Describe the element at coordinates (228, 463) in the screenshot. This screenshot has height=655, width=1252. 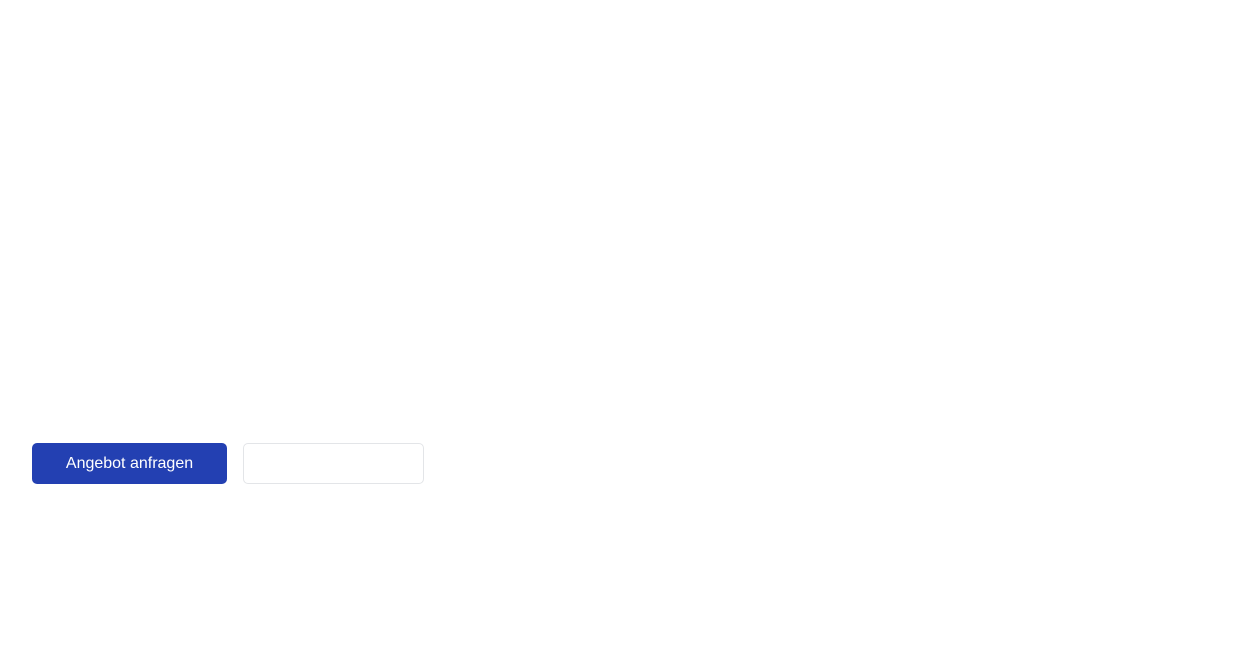
I see `action-button-group: Angebot anfragen` at that location.